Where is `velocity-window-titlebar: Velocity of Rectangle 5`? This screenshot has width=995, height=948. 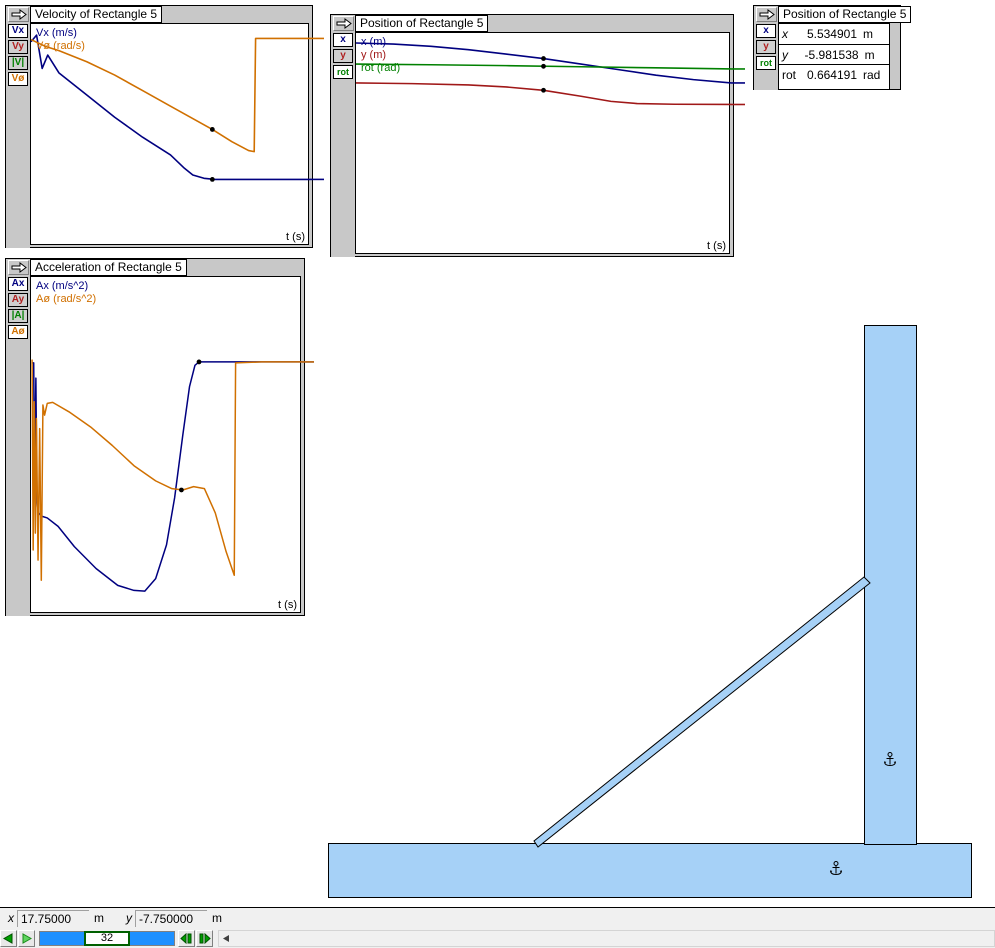
velocity-window-titlebar: Velocity of Rectangle 5 is located at coordinates (159, 14).